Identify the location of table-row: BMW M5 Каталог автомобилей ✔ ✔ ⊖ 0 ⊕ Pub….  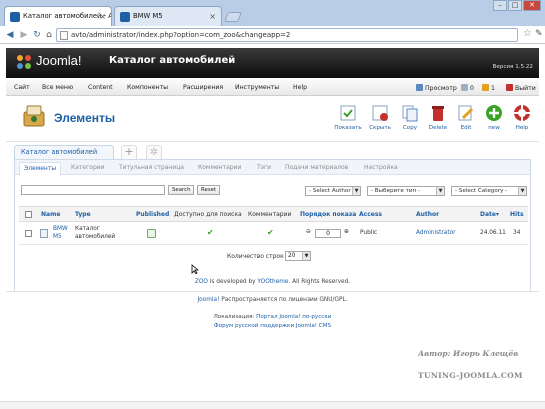
(273, 234).